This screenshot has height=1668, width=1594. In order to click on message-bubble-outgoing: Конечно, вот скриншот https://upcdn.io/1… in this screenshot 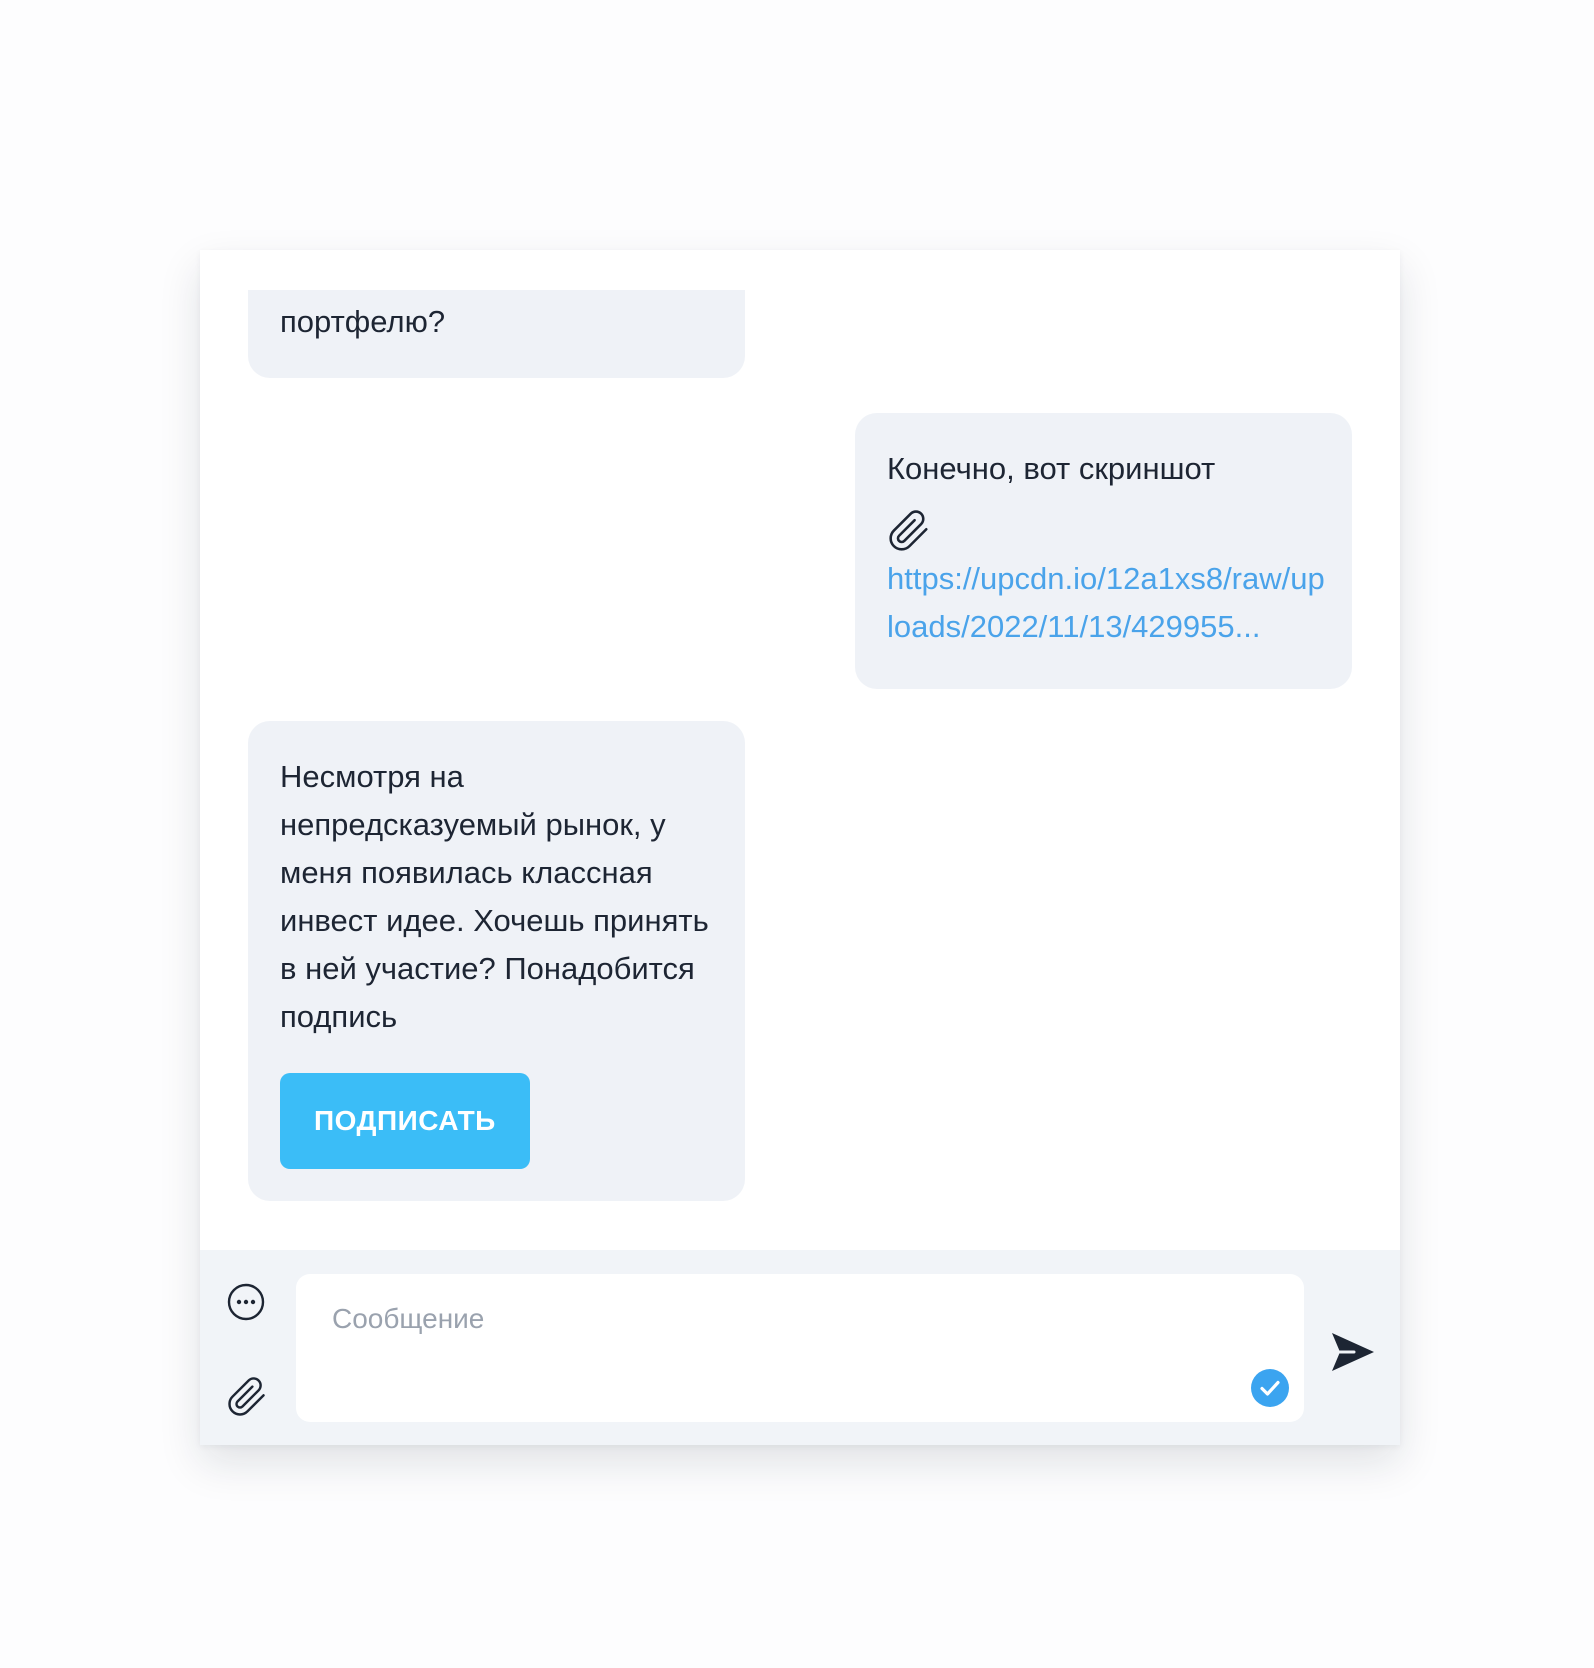, I will do `click(1103, 551)`.